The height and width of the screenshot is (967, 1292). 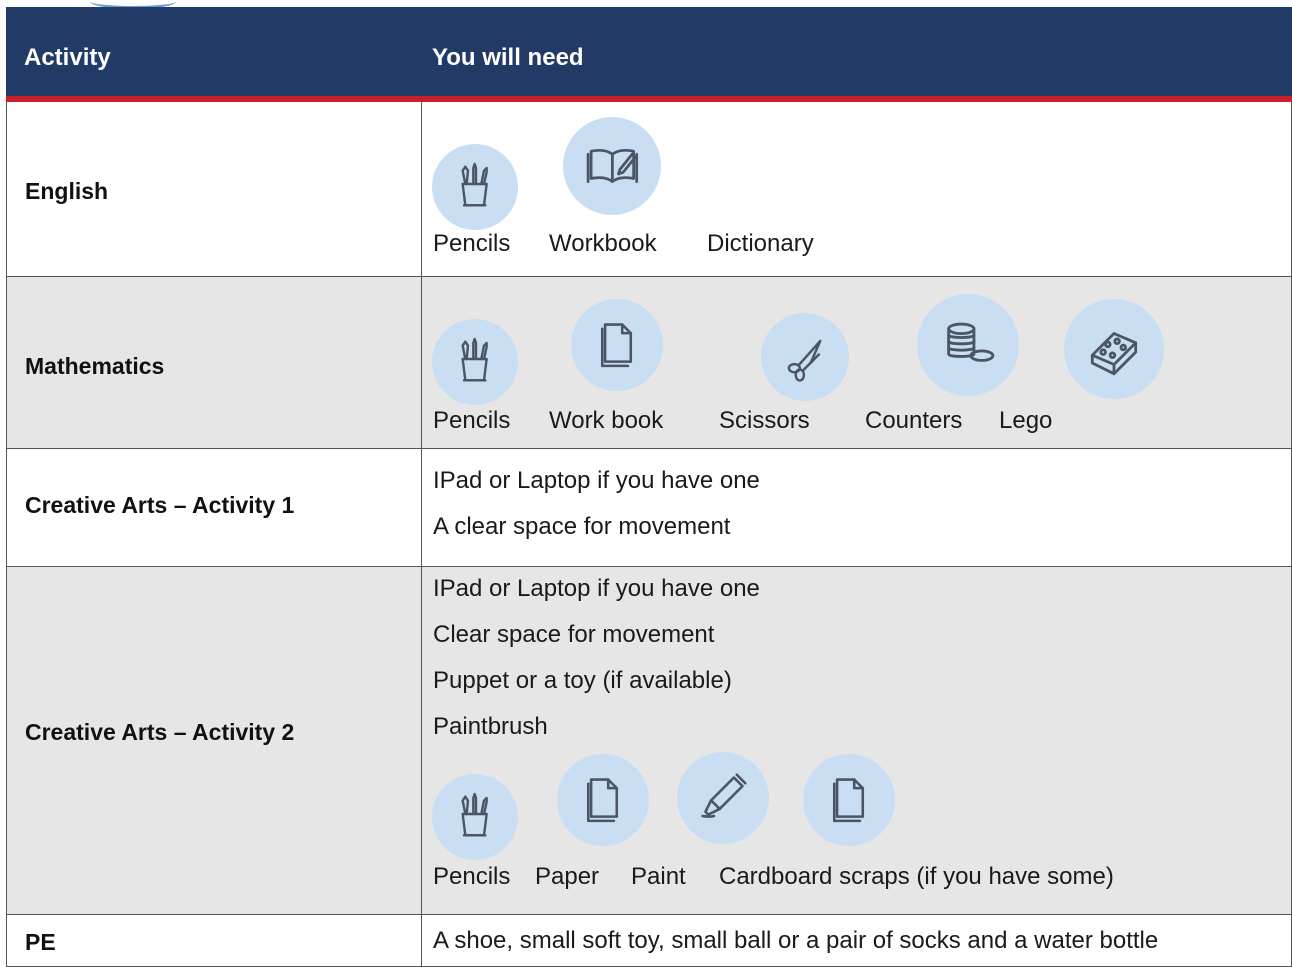 What do you see at coordinates (67, 191) in the screenshot?
I see `subject-english: English` at bounding box center [67, 191].